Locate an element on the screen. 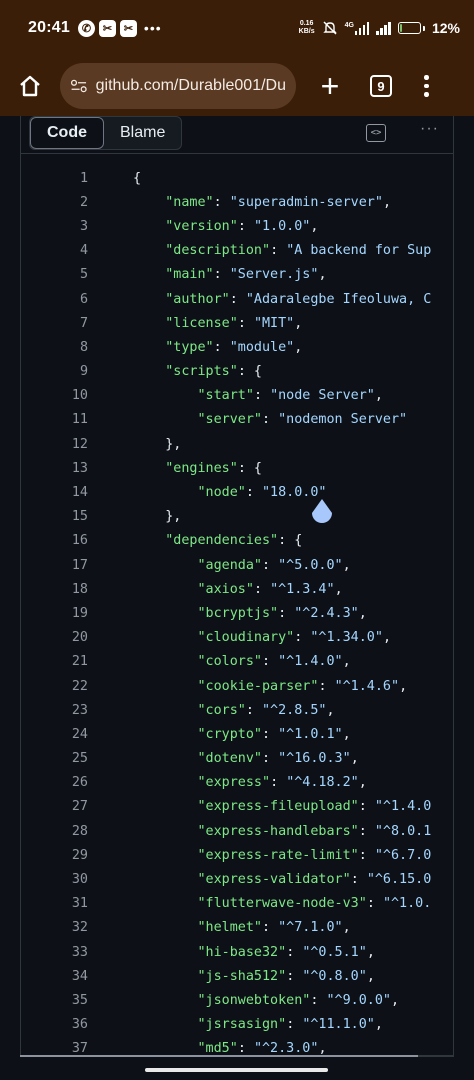 The image size is (474, 1080). url-text: github.com/Durable001/Du is located at coordinates (190, 85).